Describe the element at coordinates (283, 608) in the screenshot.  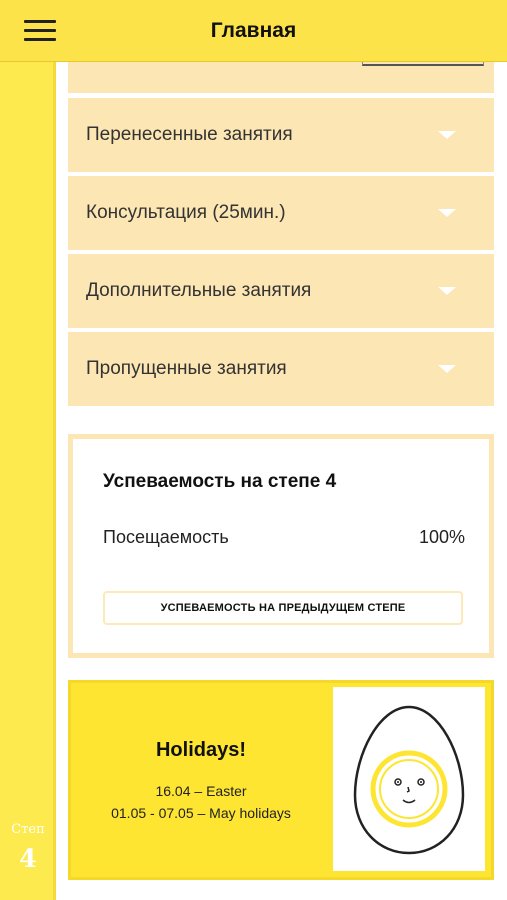
I see `previous-step-progress-button: УСПЕВАЕМОСТЬ НА ПРЕДЫДУЩЕМ СТЕПЕ` at that location.